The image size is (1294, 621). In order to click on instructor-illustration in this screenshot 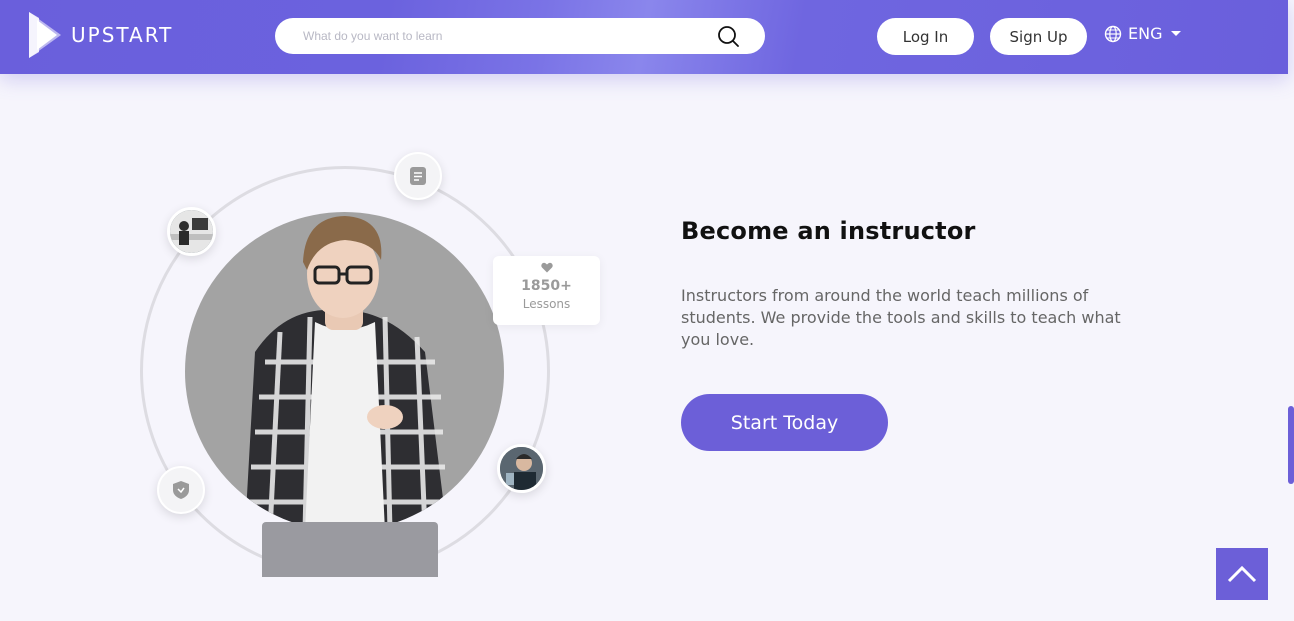, I will do `click(346, 373)`.